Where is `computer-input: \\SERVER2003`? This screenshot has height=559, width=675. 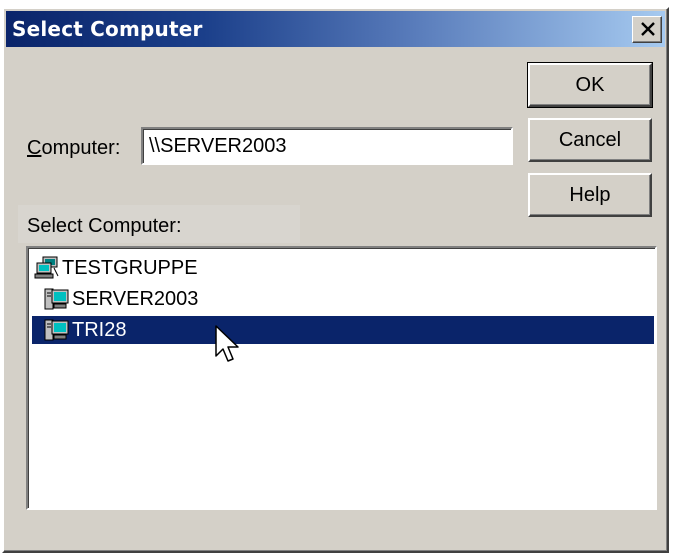
computer-input: \\SERVER2003 is located at coordinates (327, 146).